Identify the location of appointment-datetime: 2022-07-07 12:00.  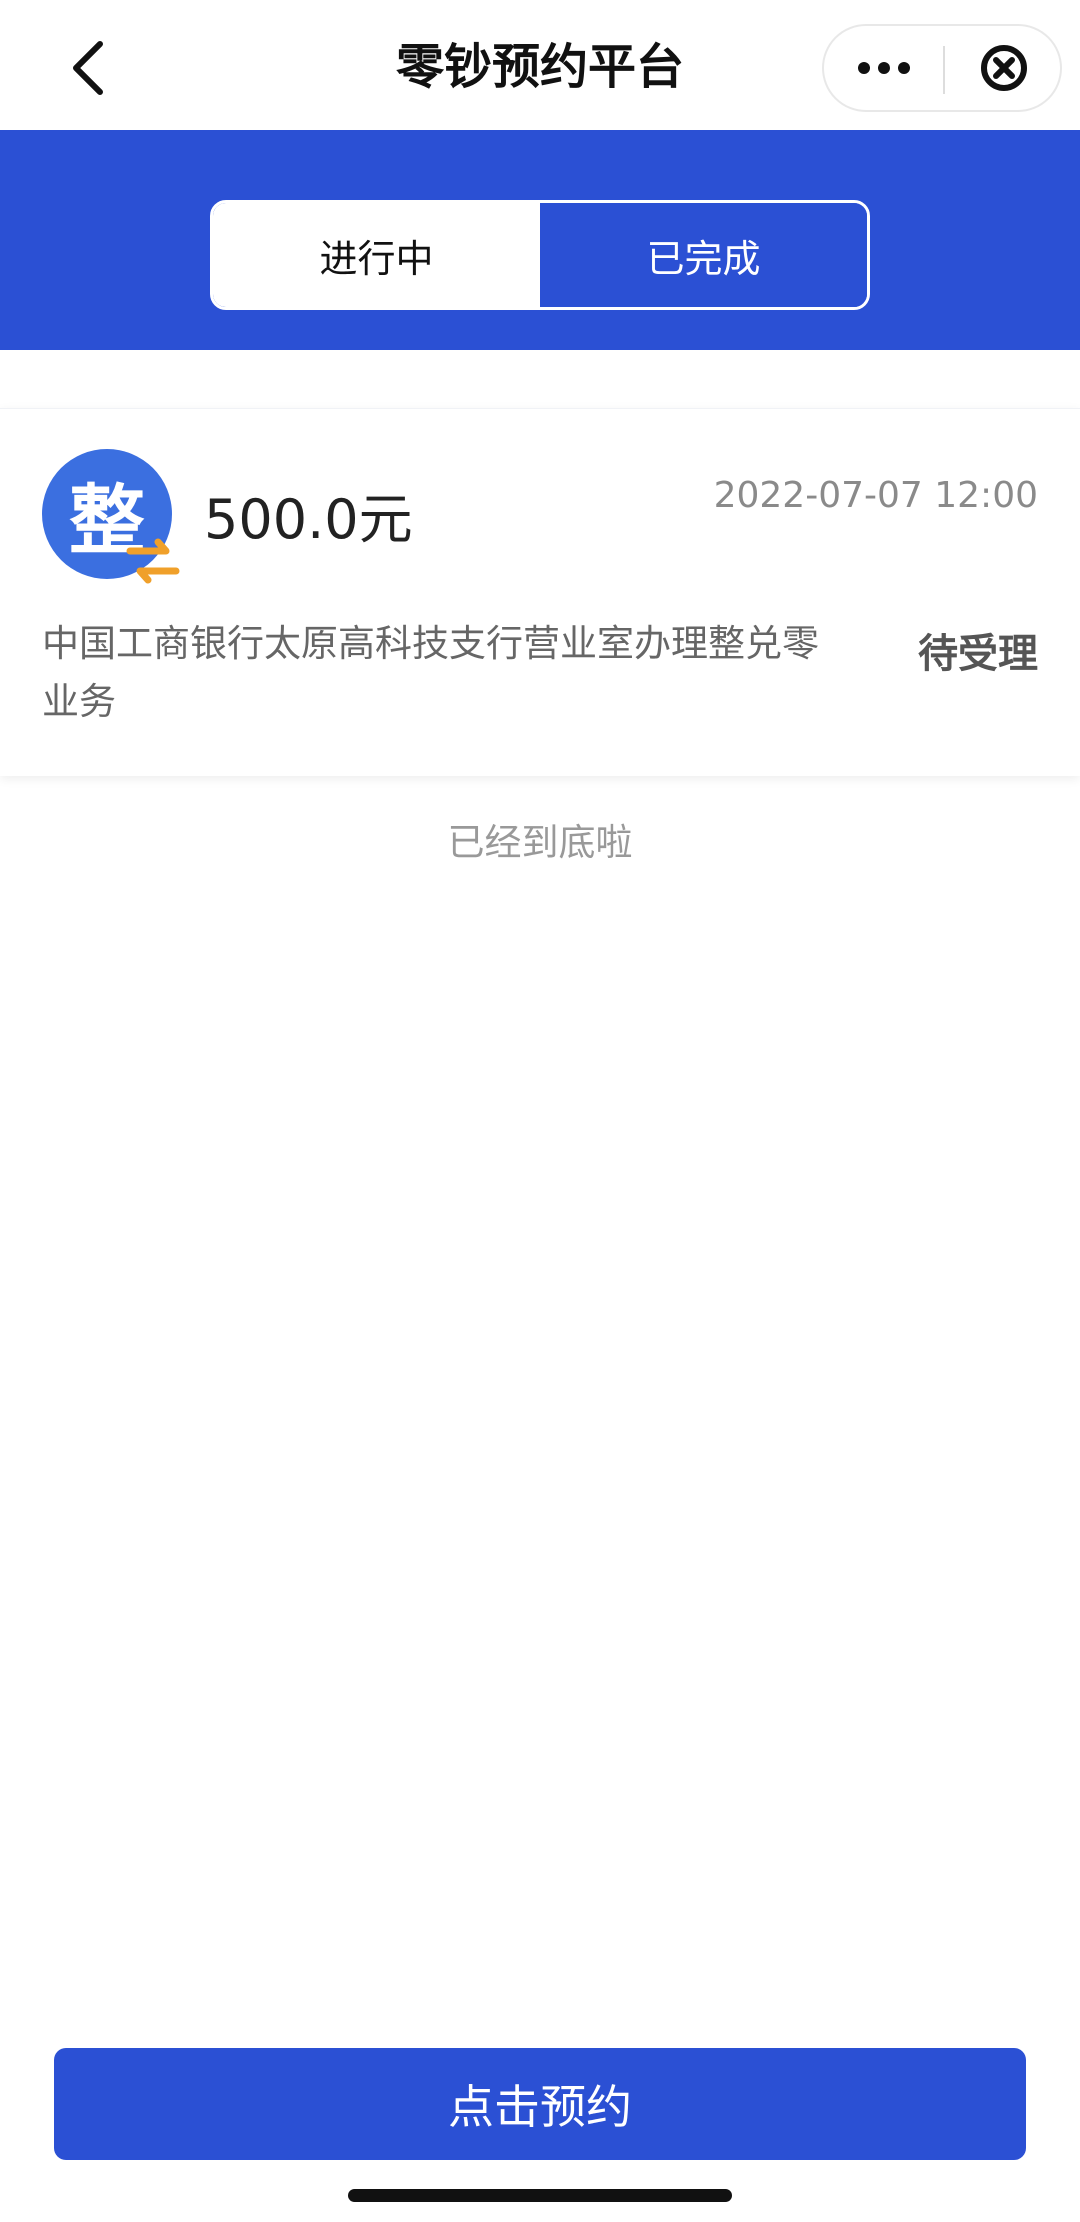
(875, 495).